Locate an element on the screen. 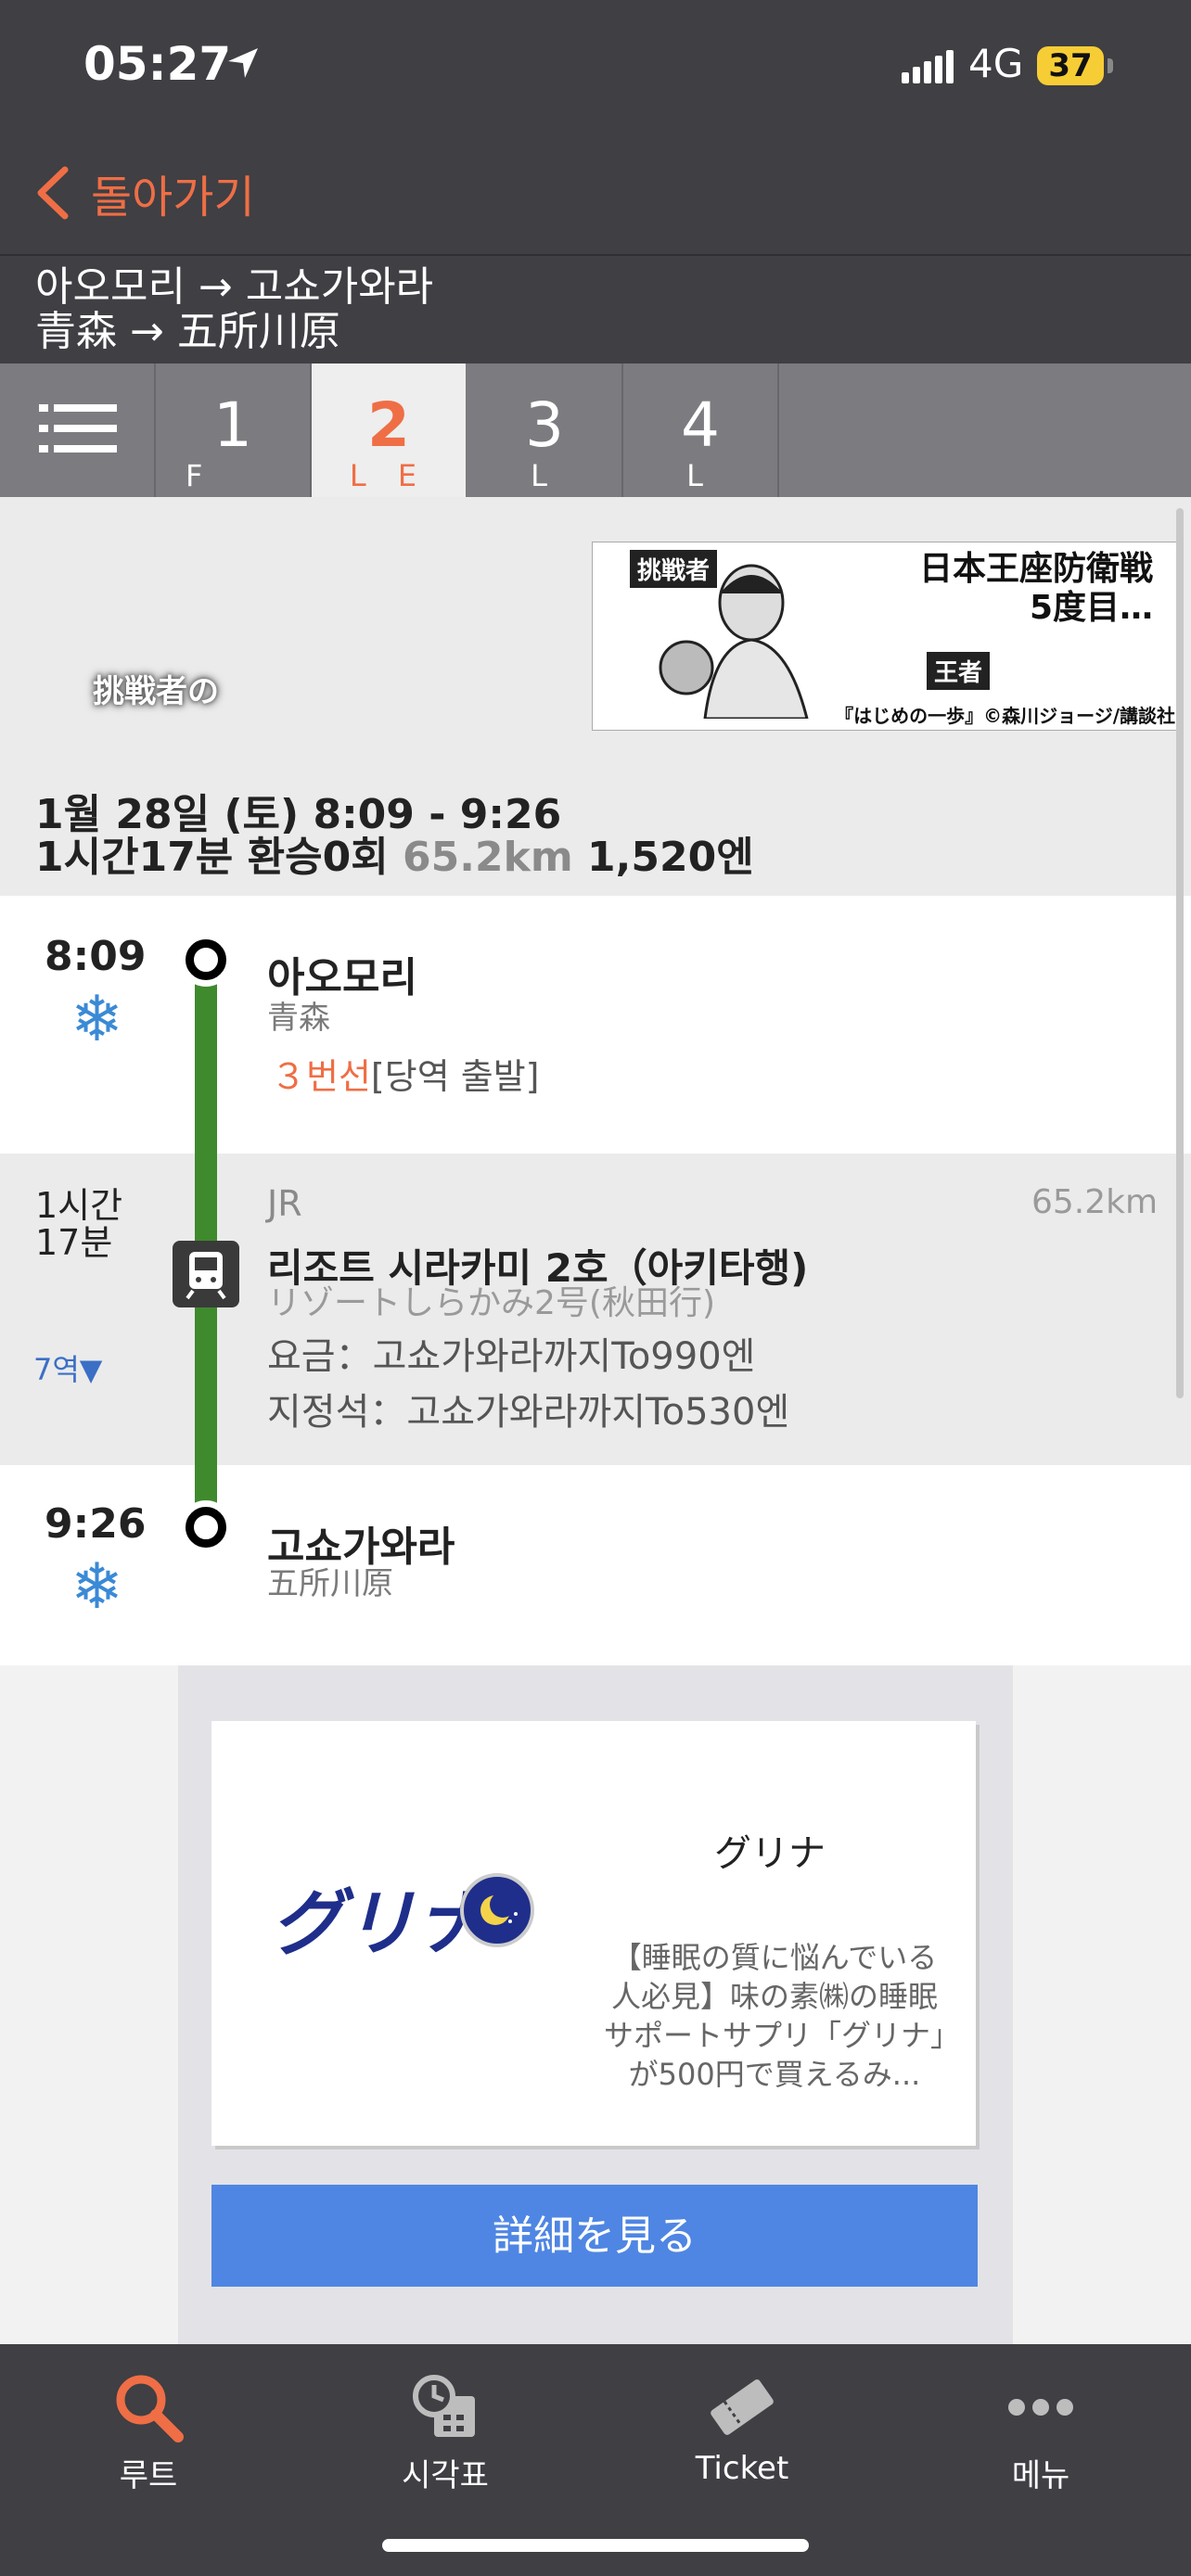 This screenshot has height=2576, width=1191. summary-fare: 1,520엔 is located at coordinates (670, 857).